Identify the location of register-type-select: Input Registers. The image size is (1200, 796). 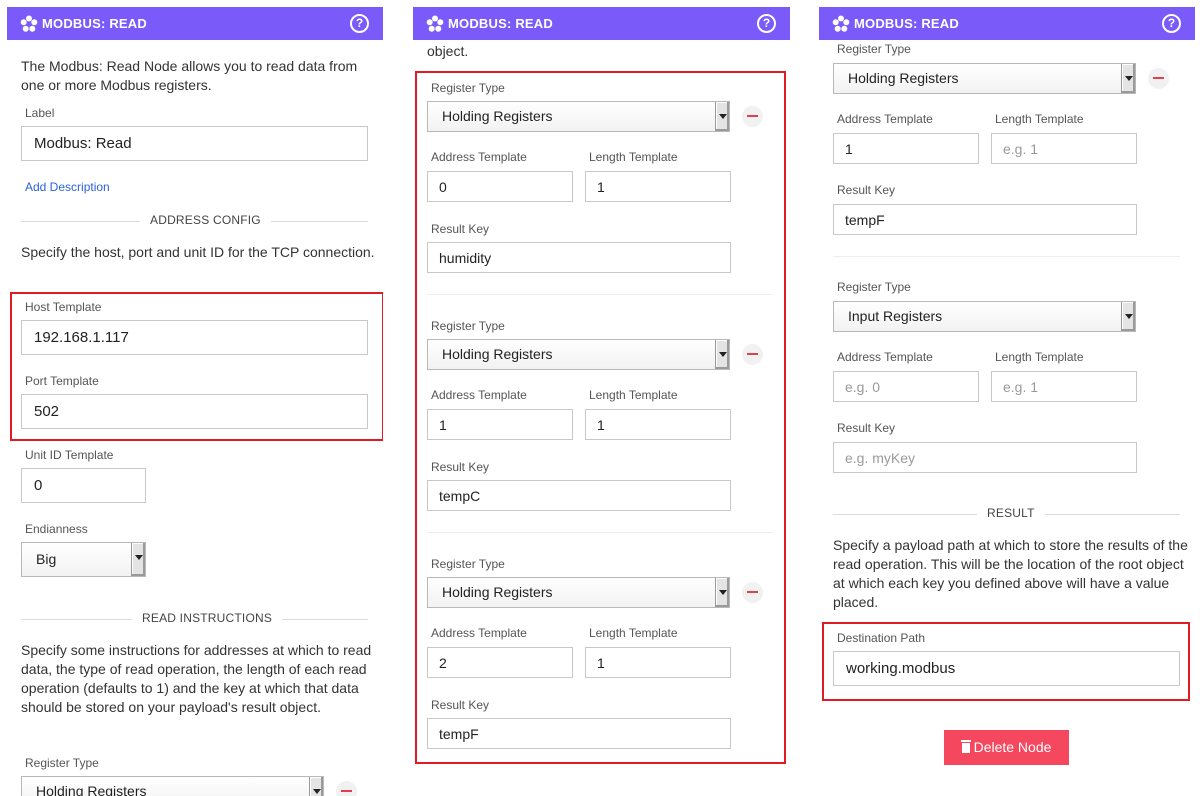
(984, 316).